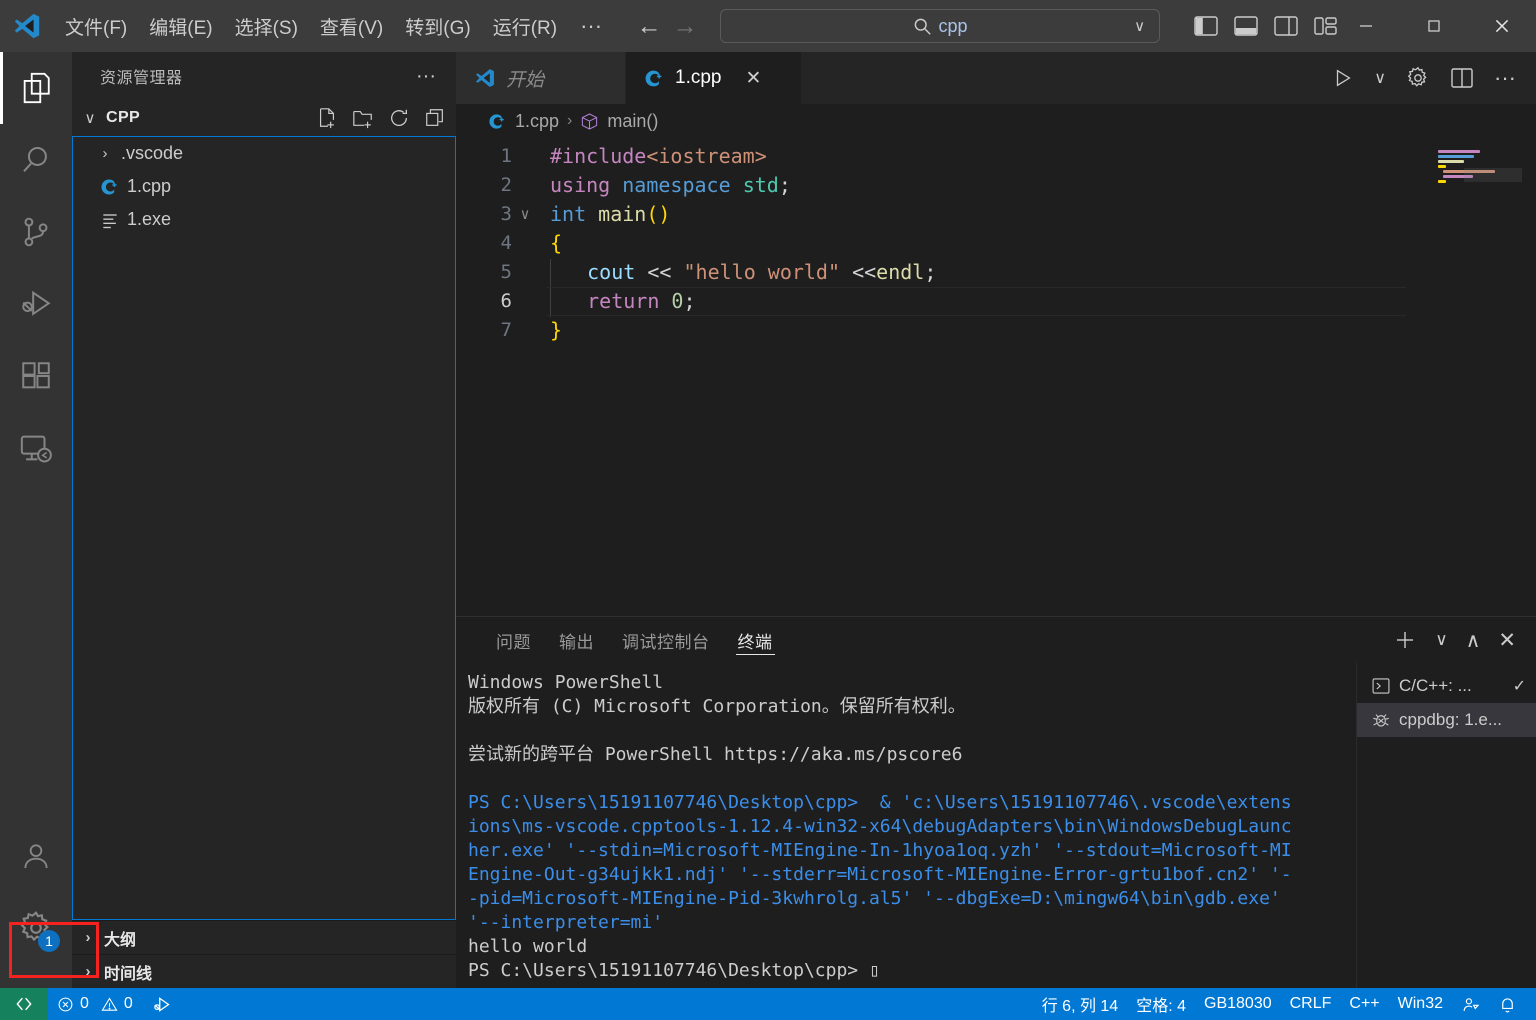  I want to click on sidebar-more-button: ···, so click(426, 76).